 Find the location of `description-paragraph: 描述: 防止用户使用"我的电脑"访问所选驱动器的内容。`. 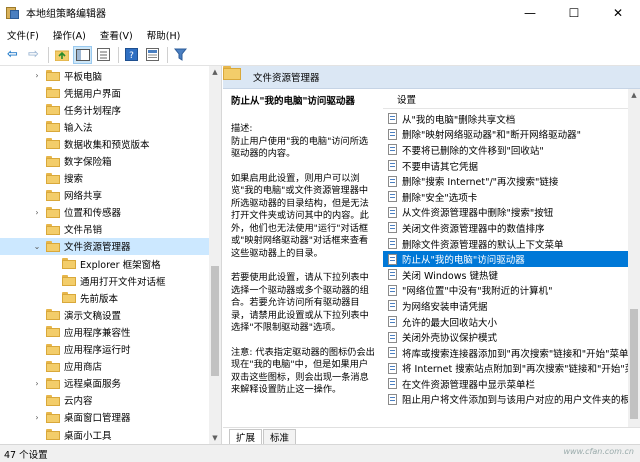

description-paragraph: 描述: 防止用户使用"我的电脑"访问所选驱动器的内容。 is located at coordinates (300, 141).